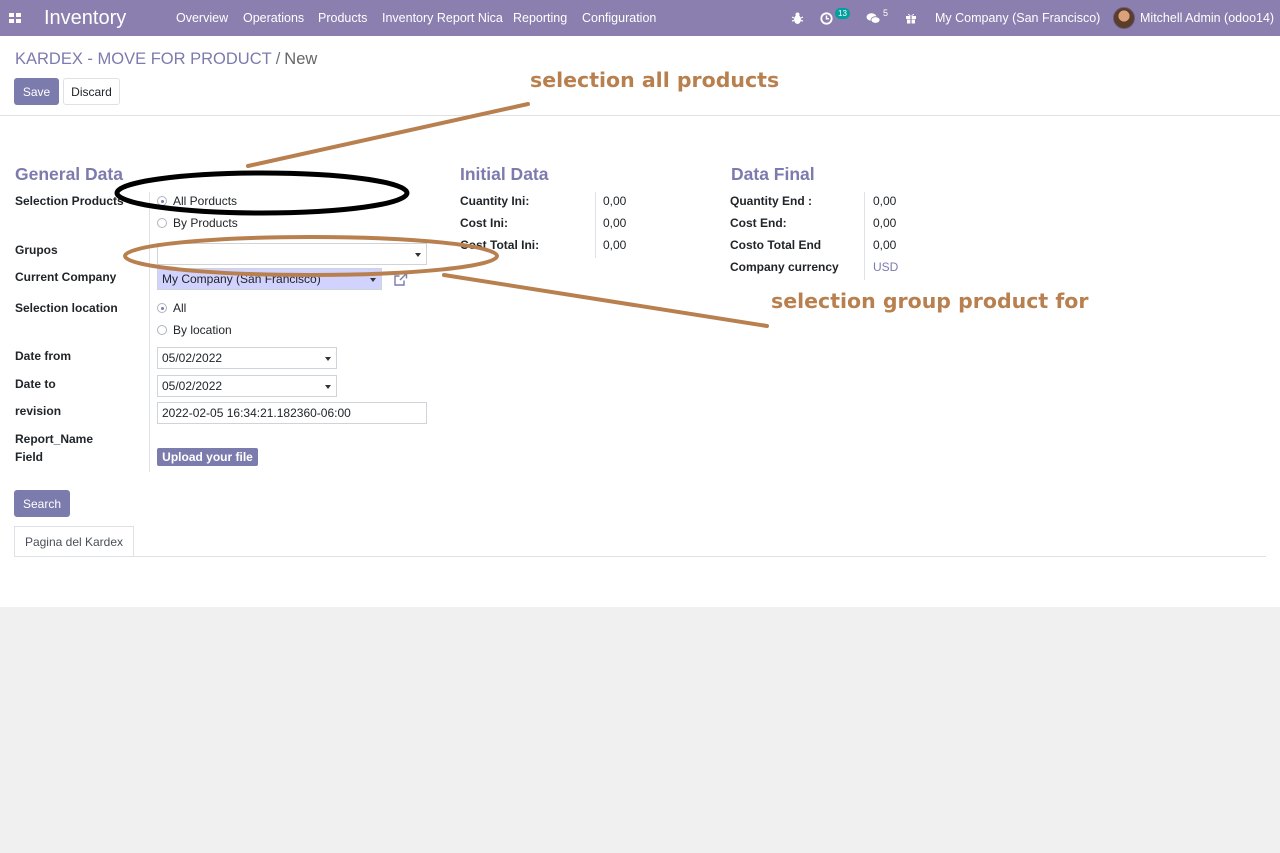 The width and height of the screenshot is (1280, 853). Describe the element at coordinates (773, 174) in the screenshot. I see `data-final-title: Data Final` at that location.